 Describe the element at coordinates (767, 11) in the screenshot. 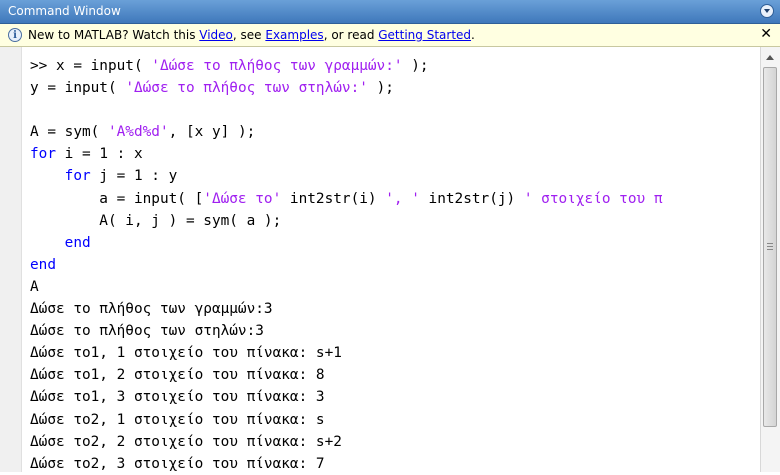

I see `chevron-down-icon` at that location.